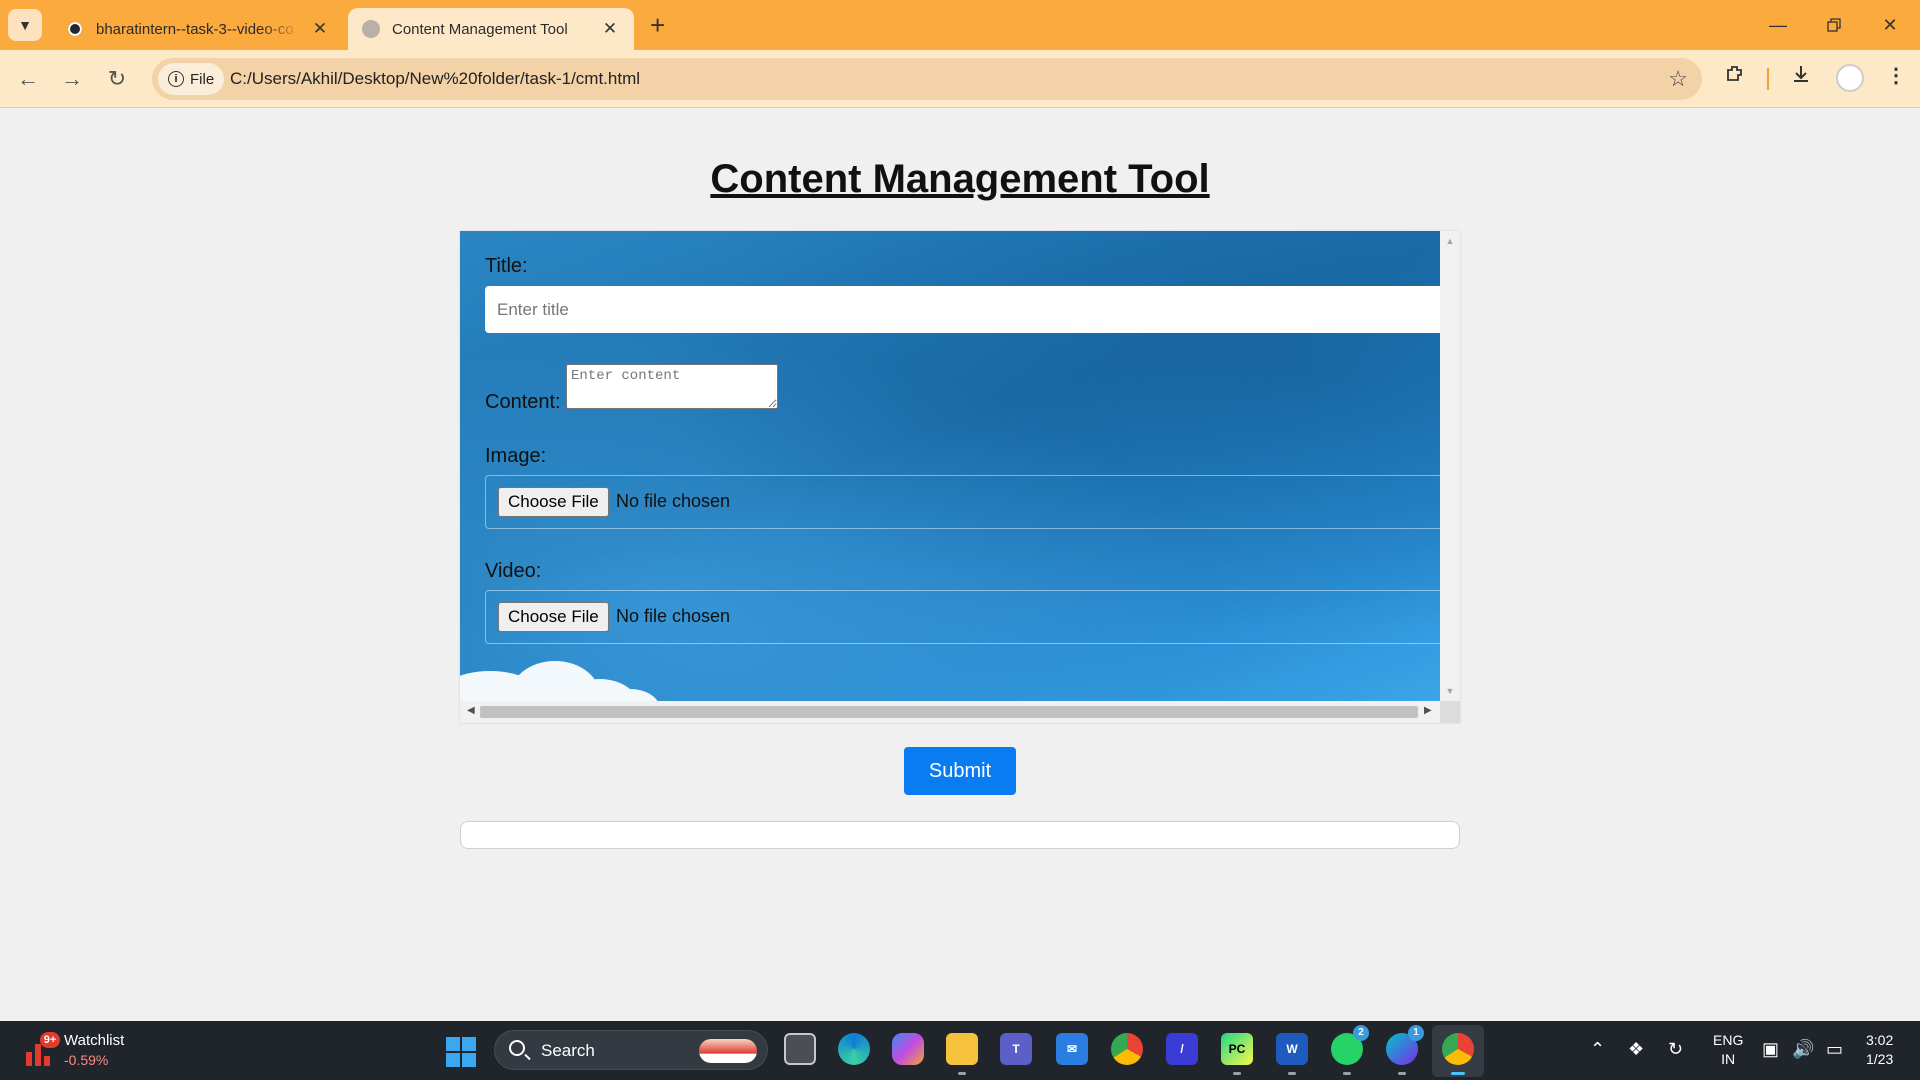 Image resolution: width=1920 pixels, height=1080 pixels. What do you see at coordinates (75, 29) in the screenshot?
I see `github-icon` at bounding box center [75, 29].